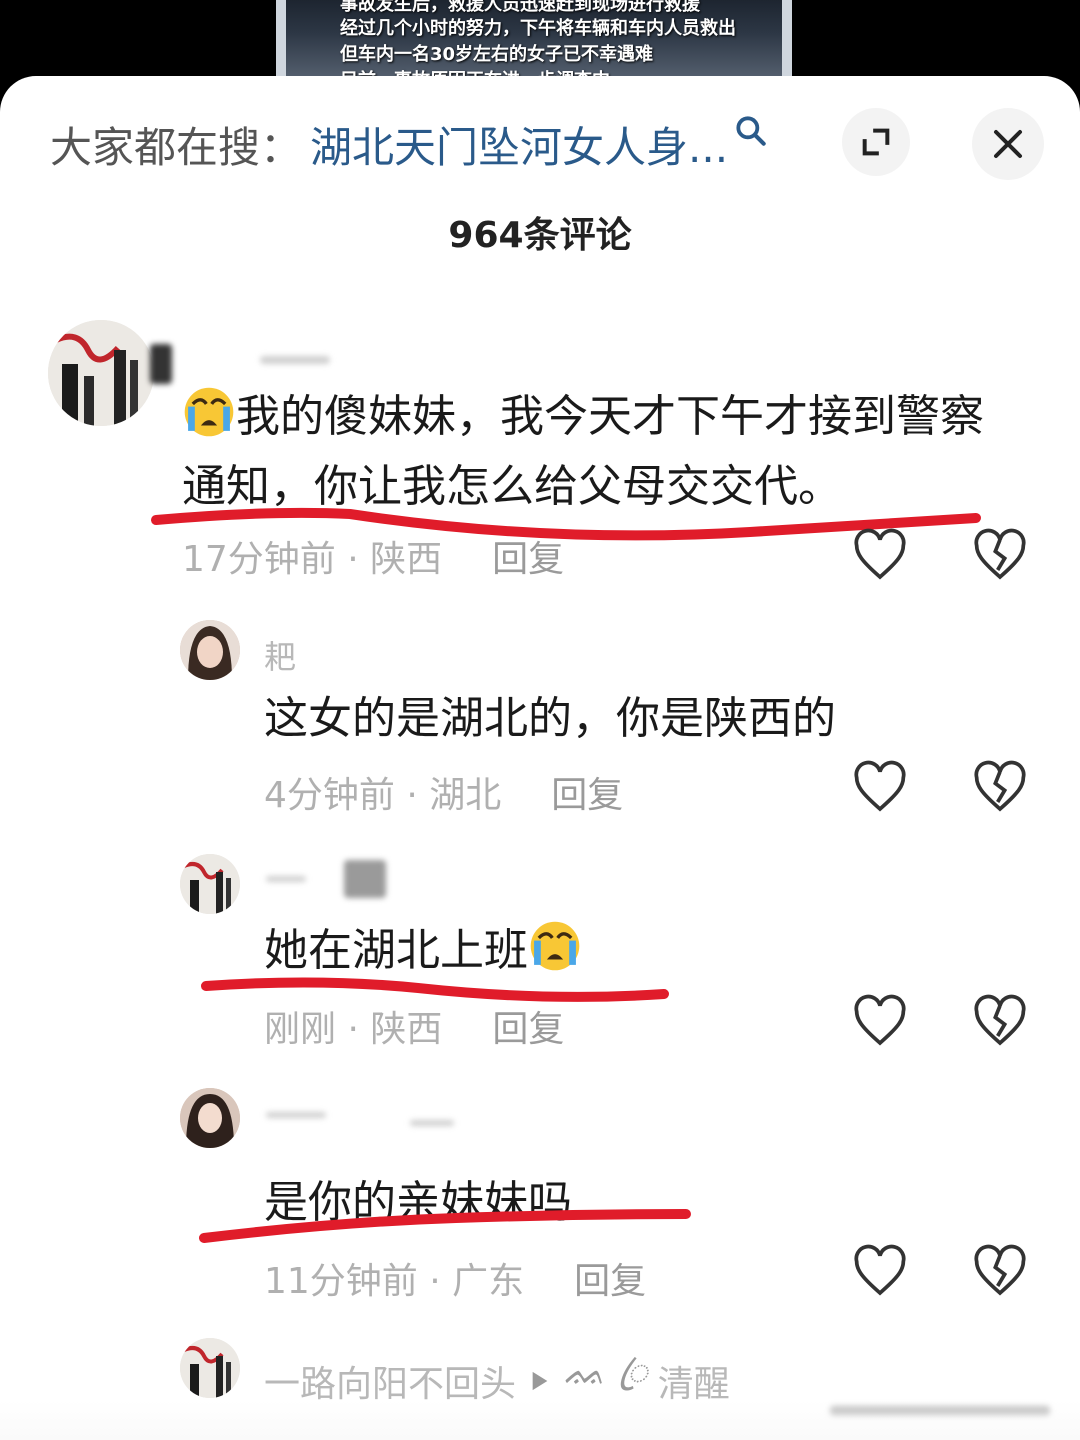  I want to click on comment-meta: 4分钟前 · 湖北 回复, so click(443, 792).